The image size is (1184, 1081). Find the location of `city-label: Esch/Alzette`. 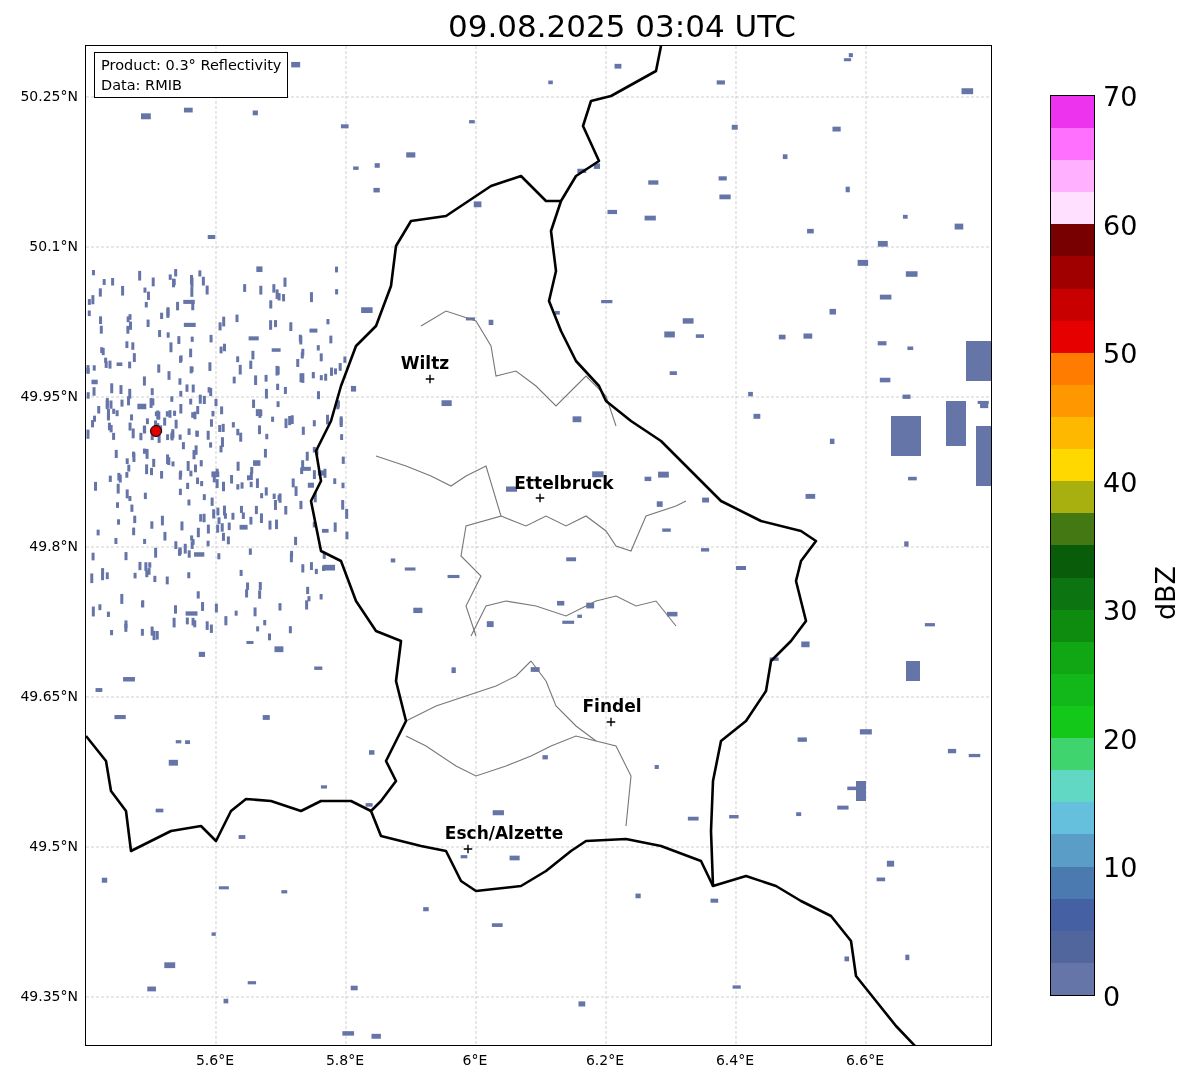

city-label: Esch/Alzette is located at coordinates (504, 833).